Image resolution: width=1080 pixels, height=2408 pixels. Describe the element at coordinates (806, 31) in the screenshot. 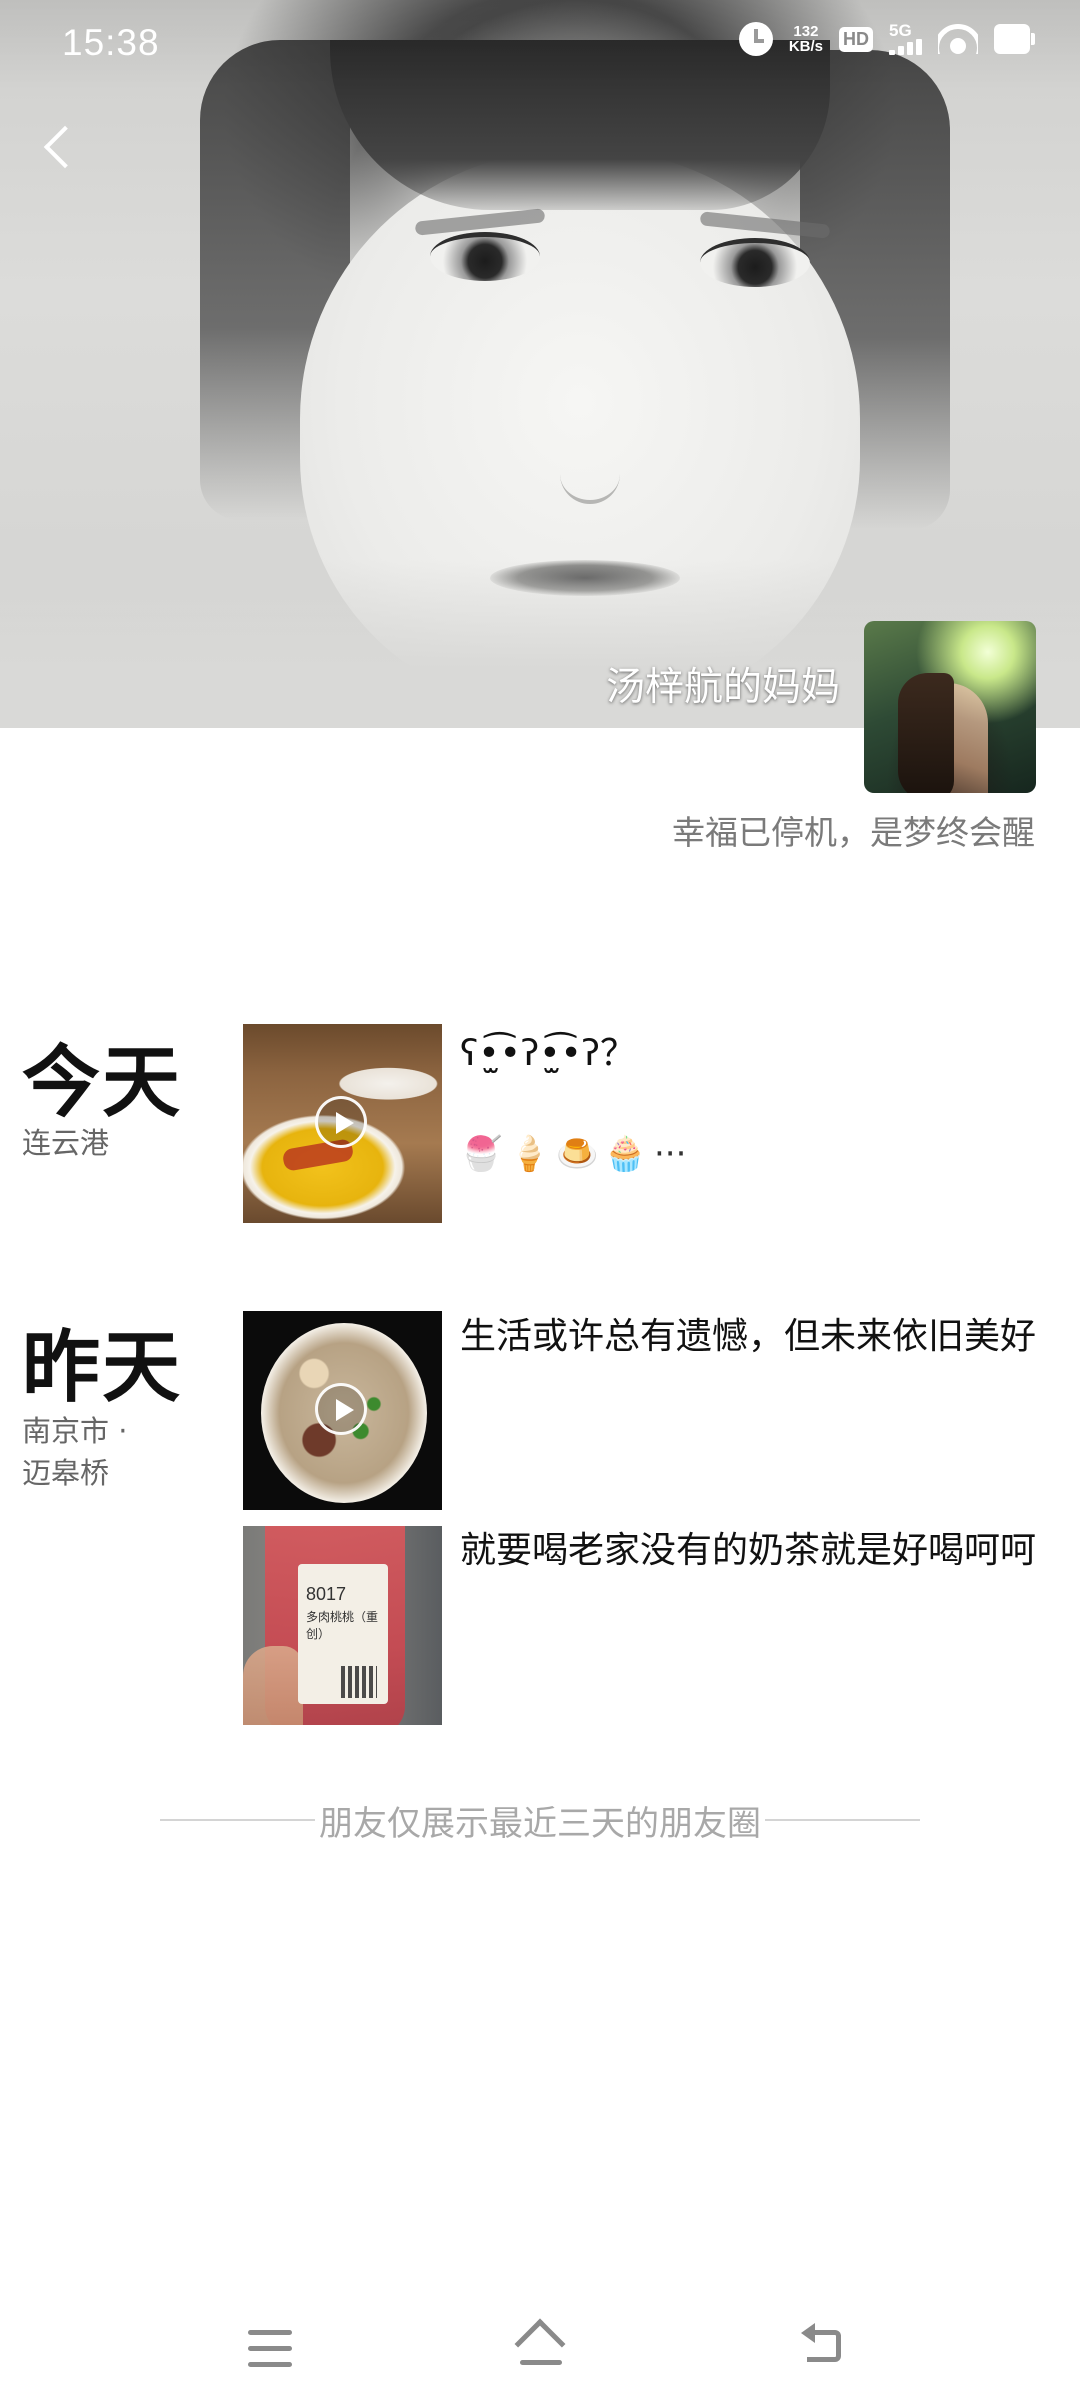

I see `net-speed-value: 132` at that location.